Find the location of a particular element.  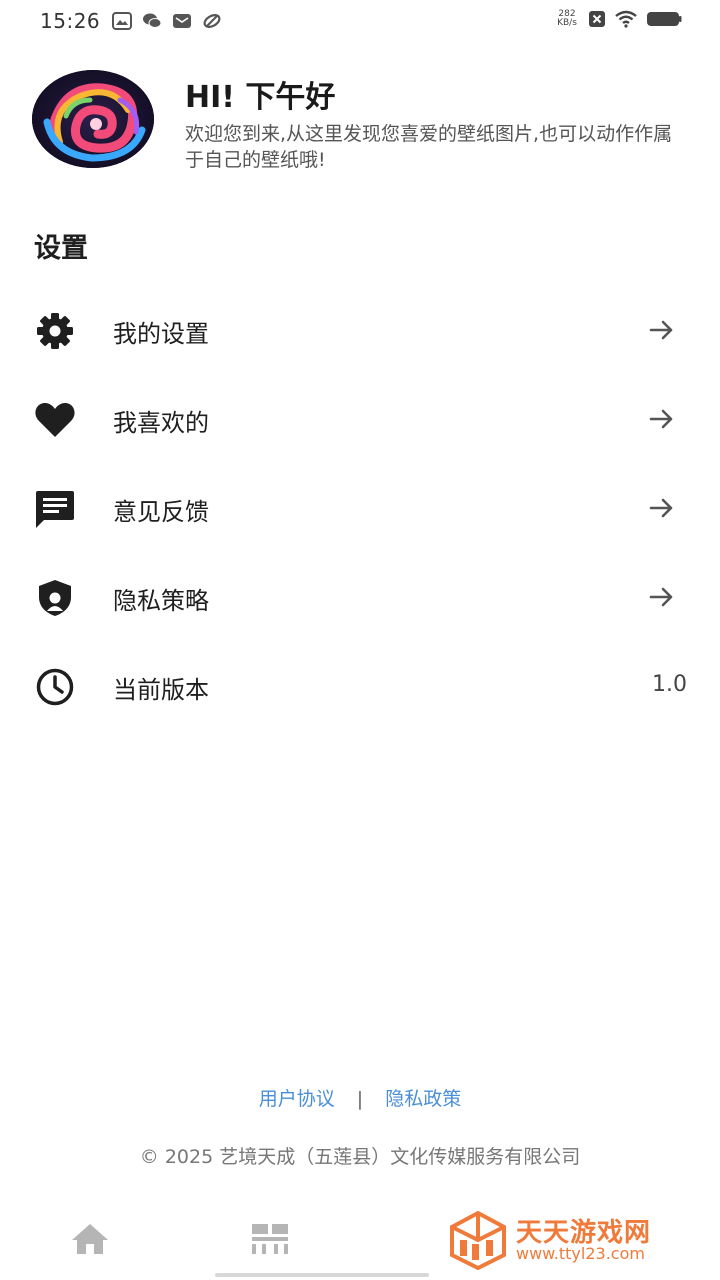

intro-text: 欢迎您到来,从这里发现您喜爱的壁纸图片,也可以动作作属于自己的壁纸哦! is located at coordinates (429, 147).